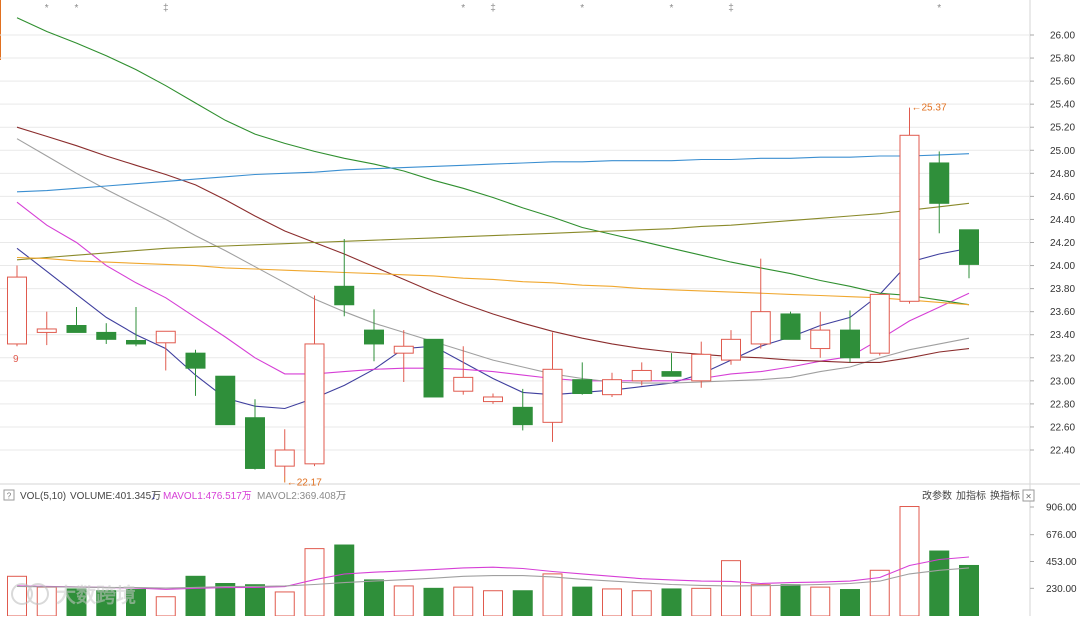  What do you see at coordinates (1062, 427) in the screenshot?
I see `price-tick-label: 22.60` at bounding box center [1062, 427].